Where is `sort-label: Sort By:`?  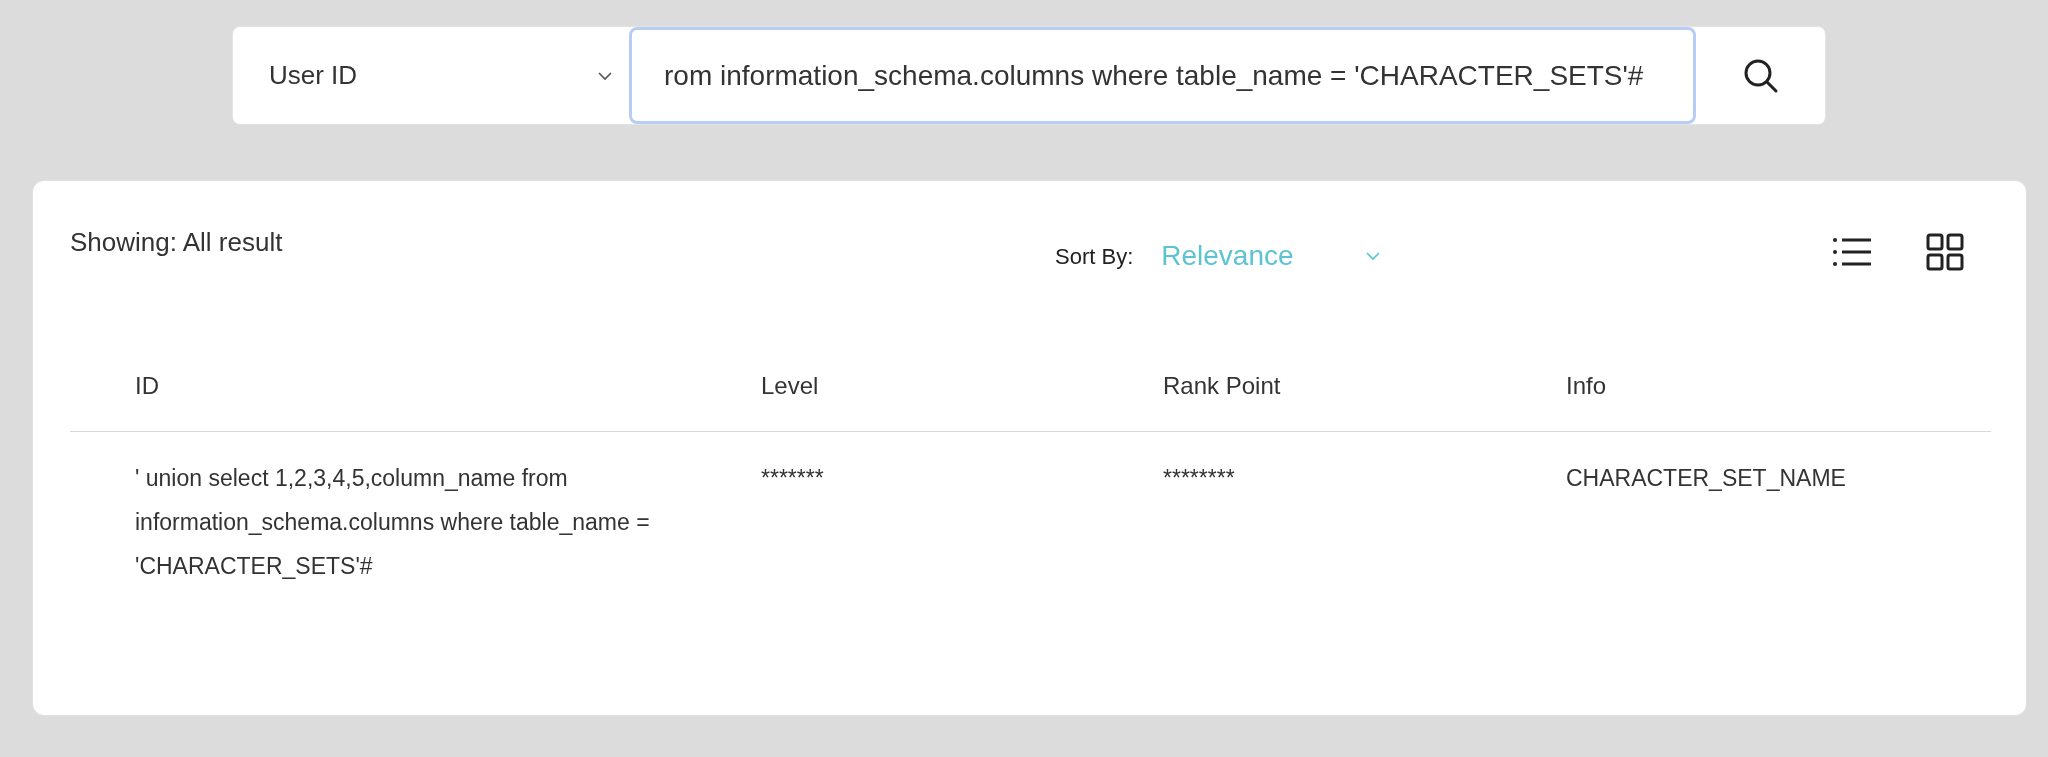
sort-label: Sort By: is located at coordinates (1094, 256).